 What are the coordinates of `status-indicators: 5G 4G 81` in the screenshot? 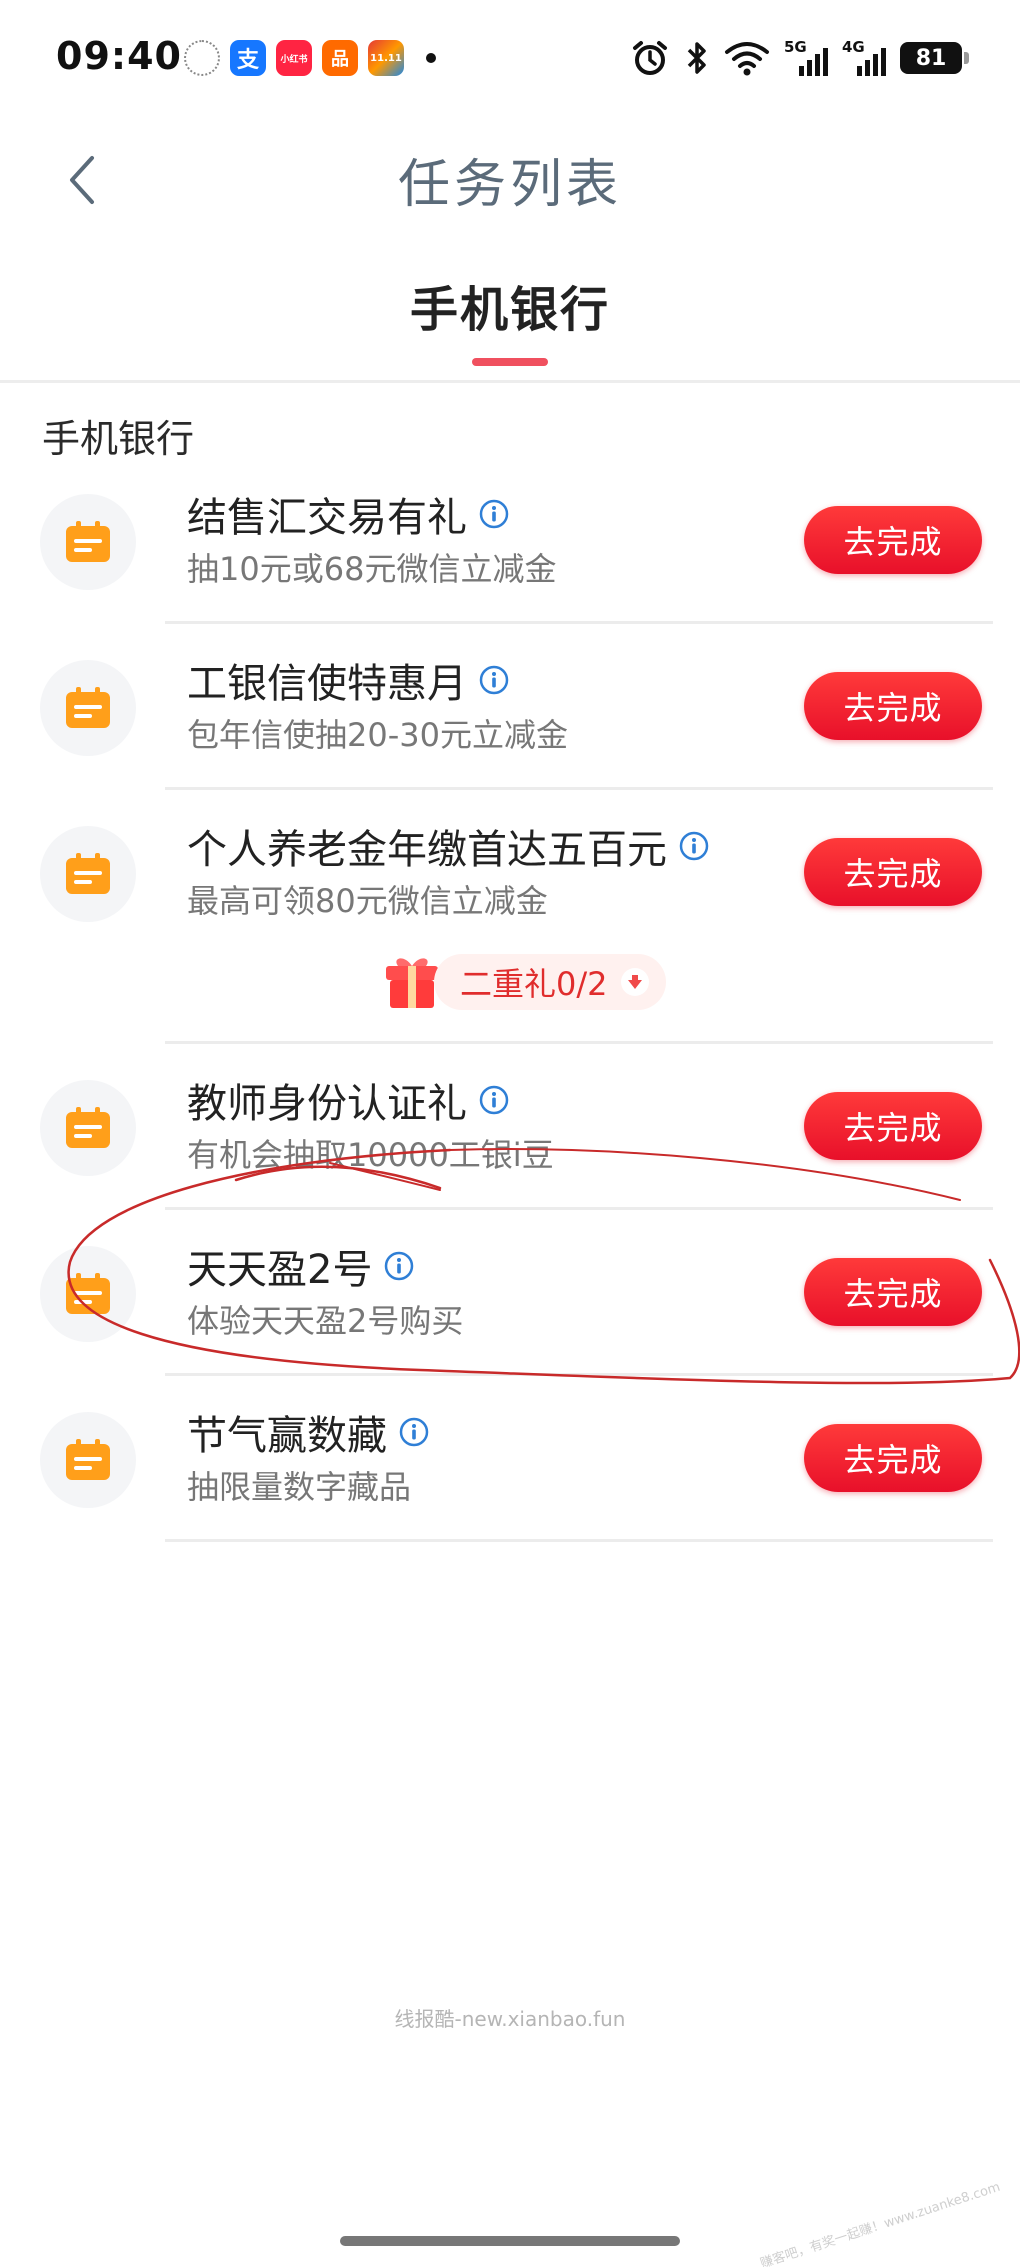 It's located at (799, 58).